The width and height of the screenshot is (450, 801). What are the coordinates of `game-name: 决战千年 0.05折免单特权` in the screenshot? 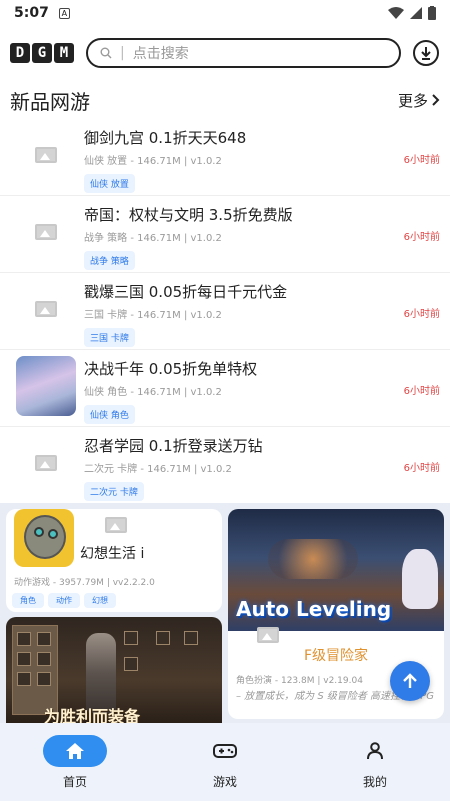 It's located at (171, 369).